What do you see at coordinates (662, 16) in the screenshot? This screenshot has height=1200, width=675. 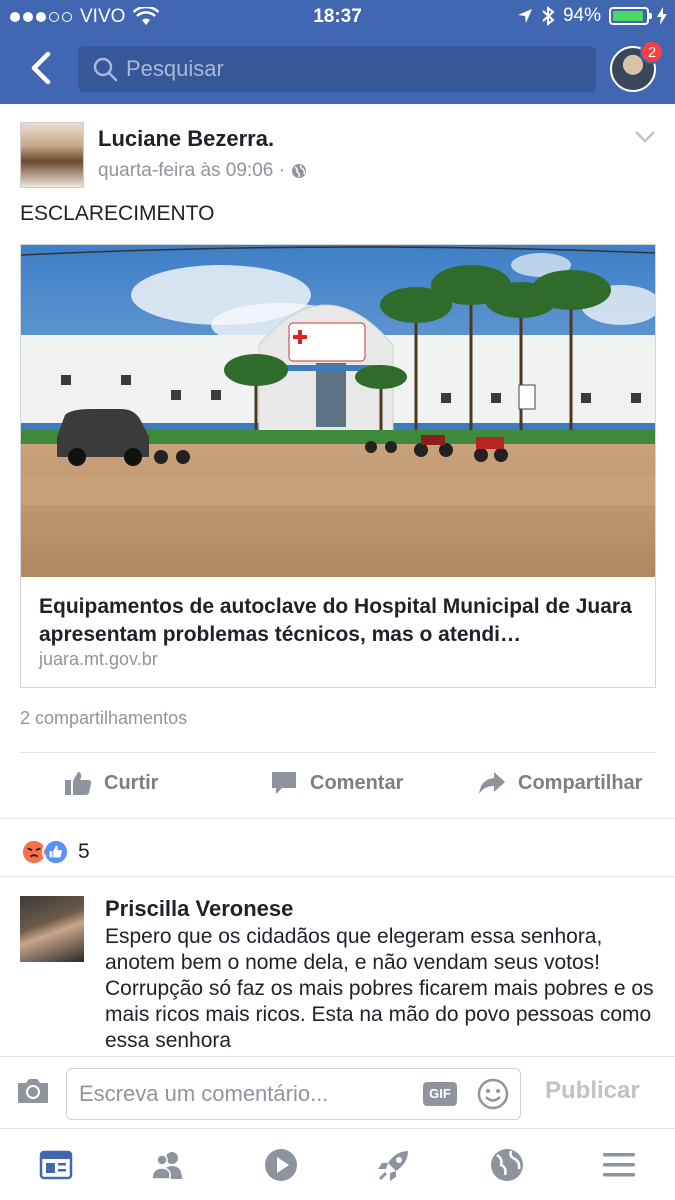 I see `charging-icon` at bounding box center [662, 16].